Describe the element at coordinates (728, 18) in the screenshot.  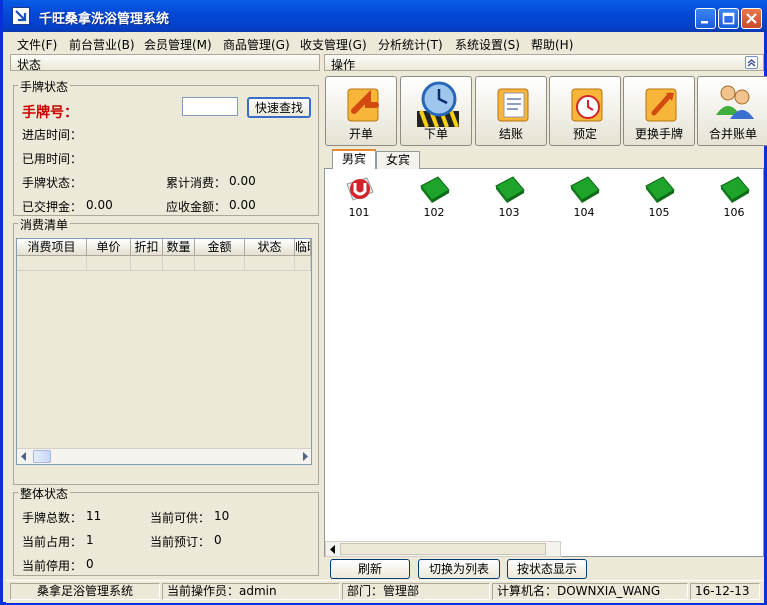
I see `maximize-button` at that location.